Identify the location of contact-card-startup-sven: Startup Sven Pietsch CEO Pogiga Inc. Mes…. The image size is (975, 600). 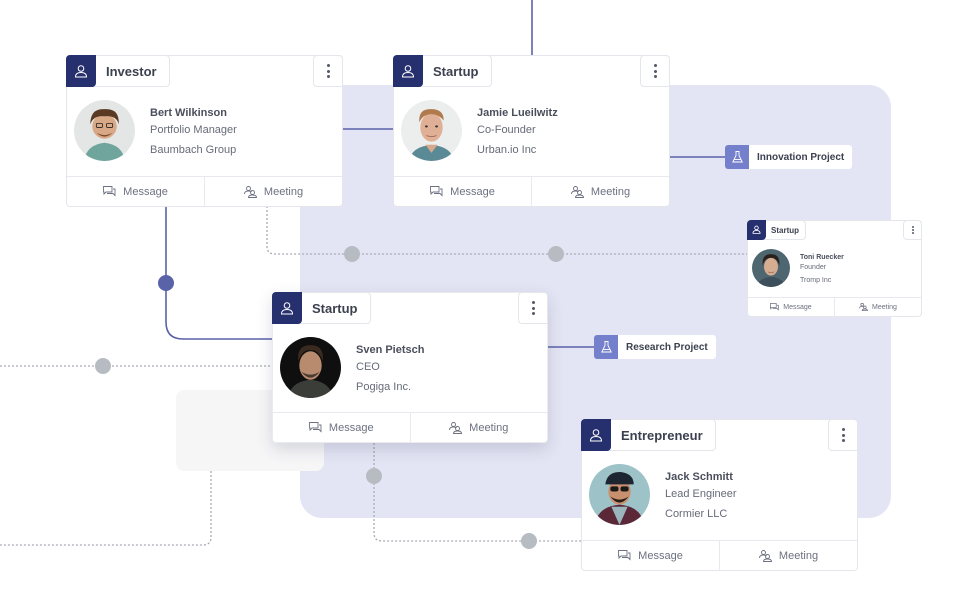
(410, 367).